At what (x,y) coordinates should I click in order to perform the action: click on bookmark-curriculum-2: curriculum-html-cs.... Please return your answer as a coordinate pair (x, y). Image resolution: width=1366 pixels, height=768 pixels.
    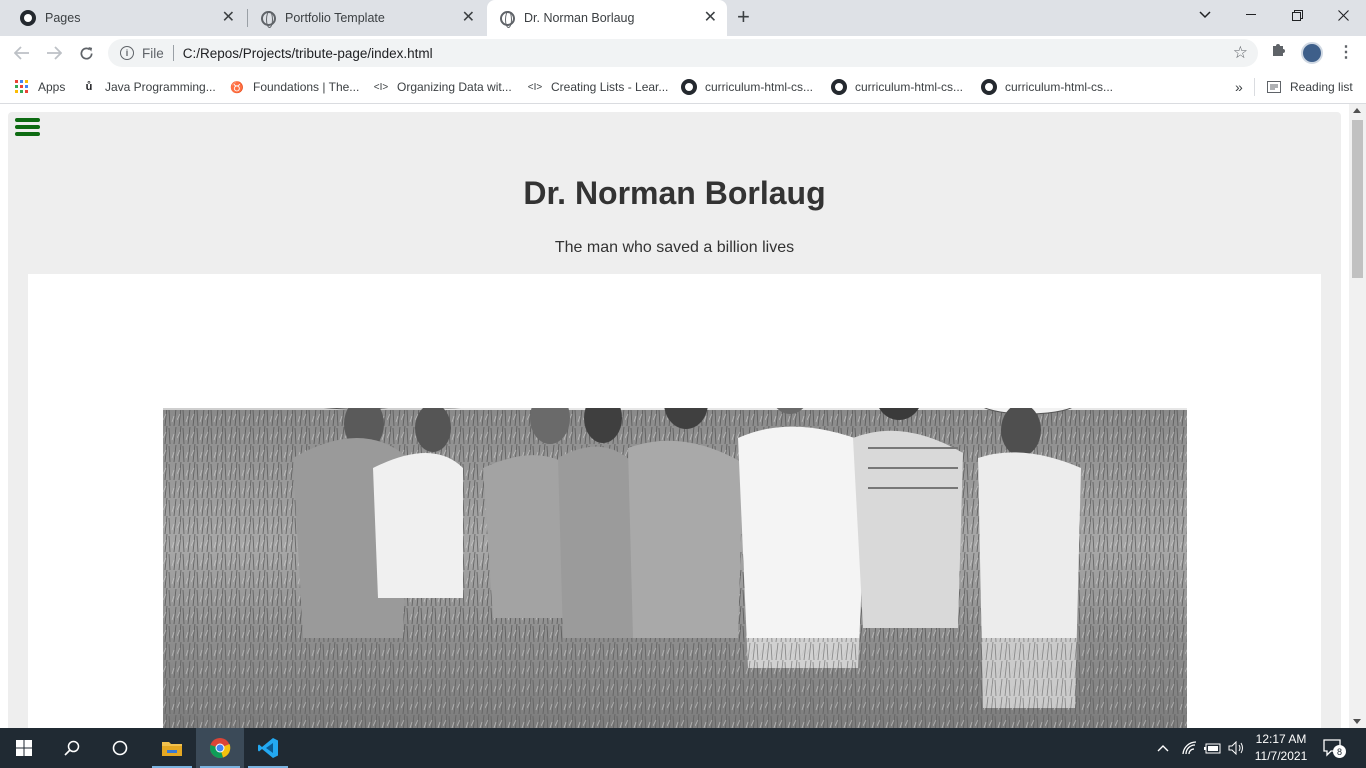
    Looking at the image, I should click on (897, 87).